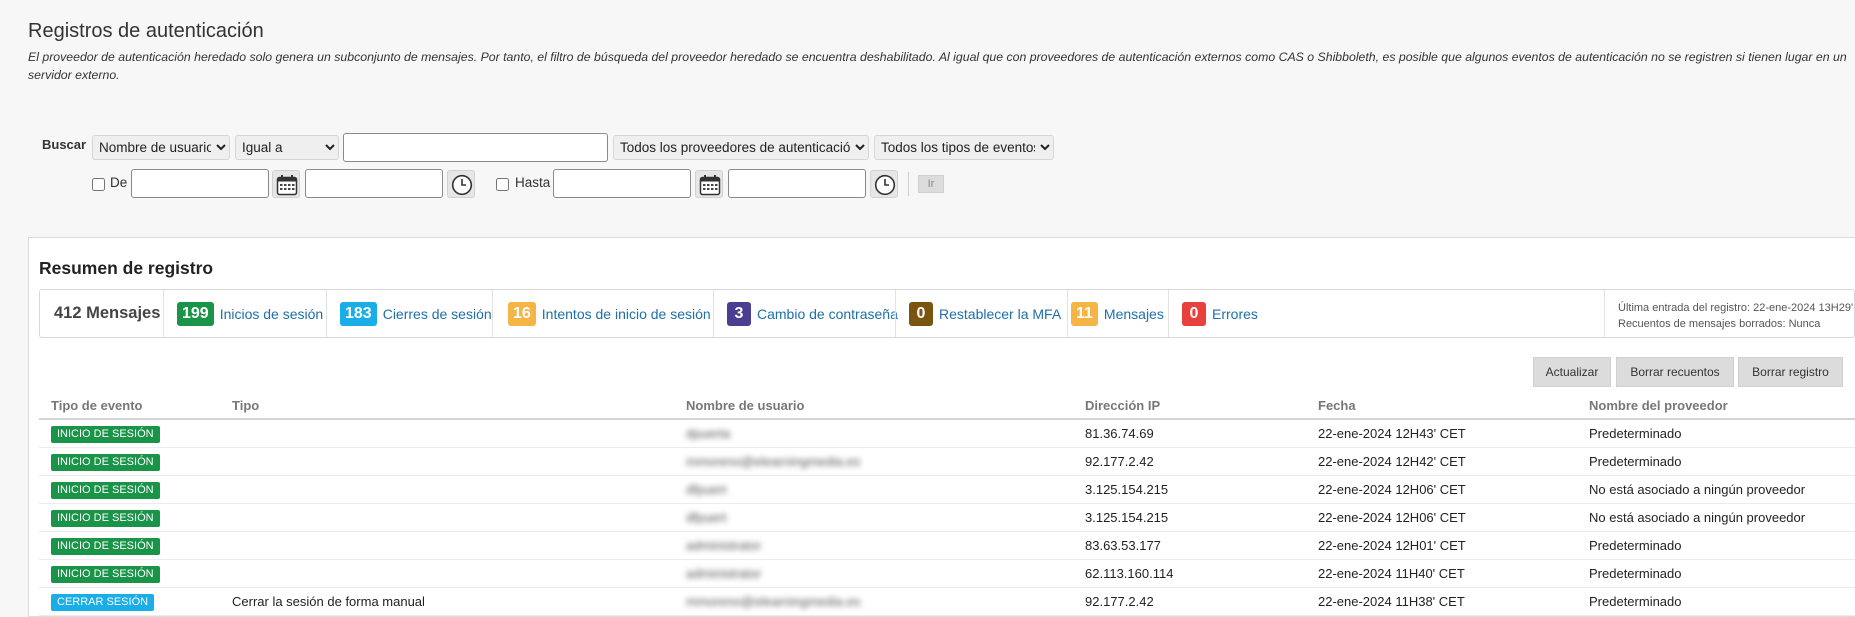 This screenshot has width=1855, height=617. I want to click on clear-log-button: Borrar registro, so click(1790, 372).